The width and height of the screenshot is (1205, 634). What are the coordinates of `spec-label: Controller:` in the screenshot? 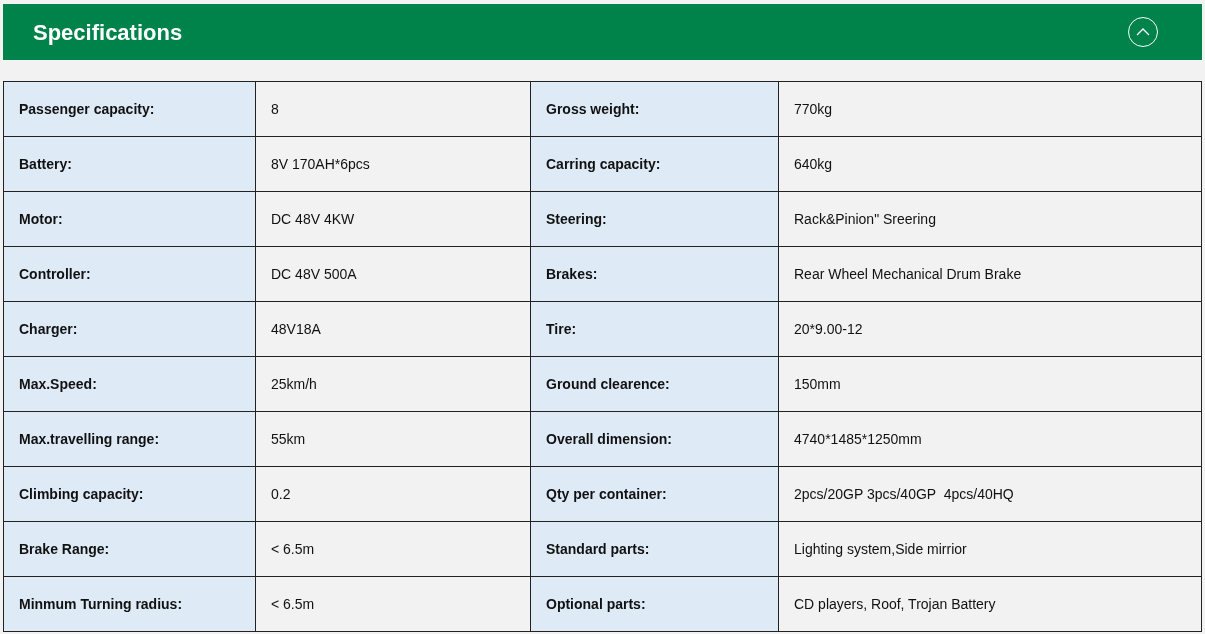 It's located at (129, 274).